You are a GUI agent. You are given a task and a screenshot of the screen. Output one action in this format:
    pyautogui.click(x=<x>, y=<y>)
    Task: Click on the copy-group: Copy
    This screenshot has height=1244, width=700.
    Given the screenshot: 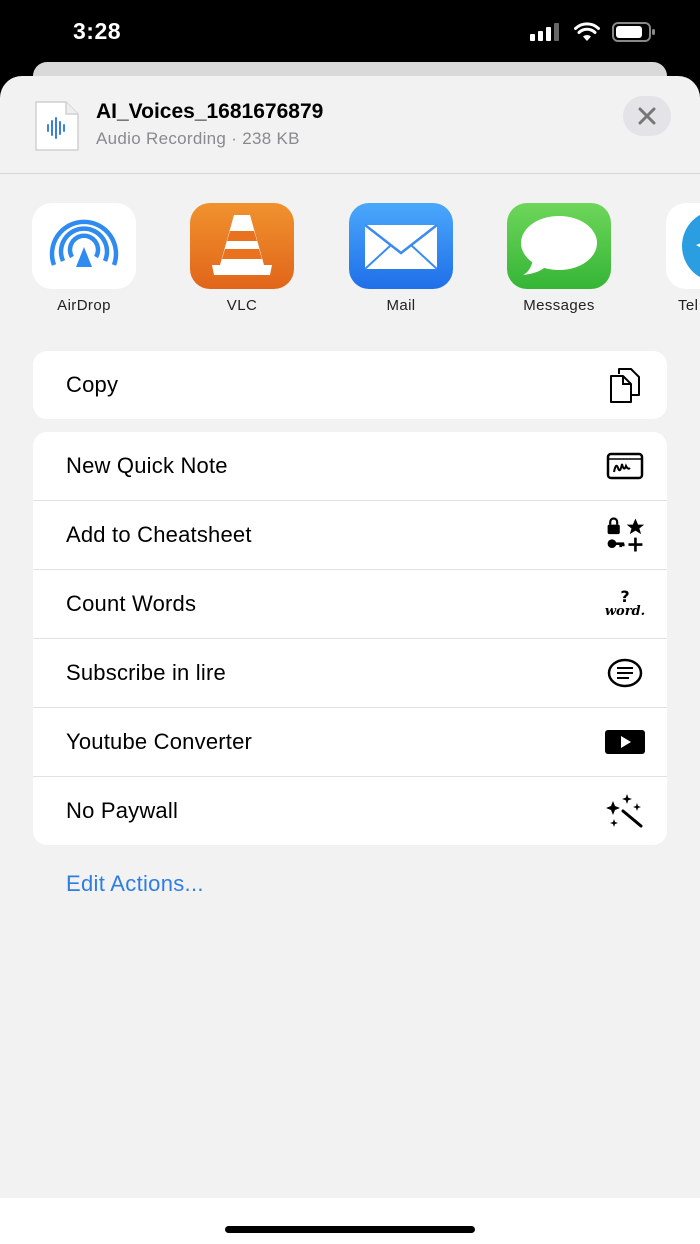 What is the action you would take?
    pyautogui.click(x=350, y=385)
    